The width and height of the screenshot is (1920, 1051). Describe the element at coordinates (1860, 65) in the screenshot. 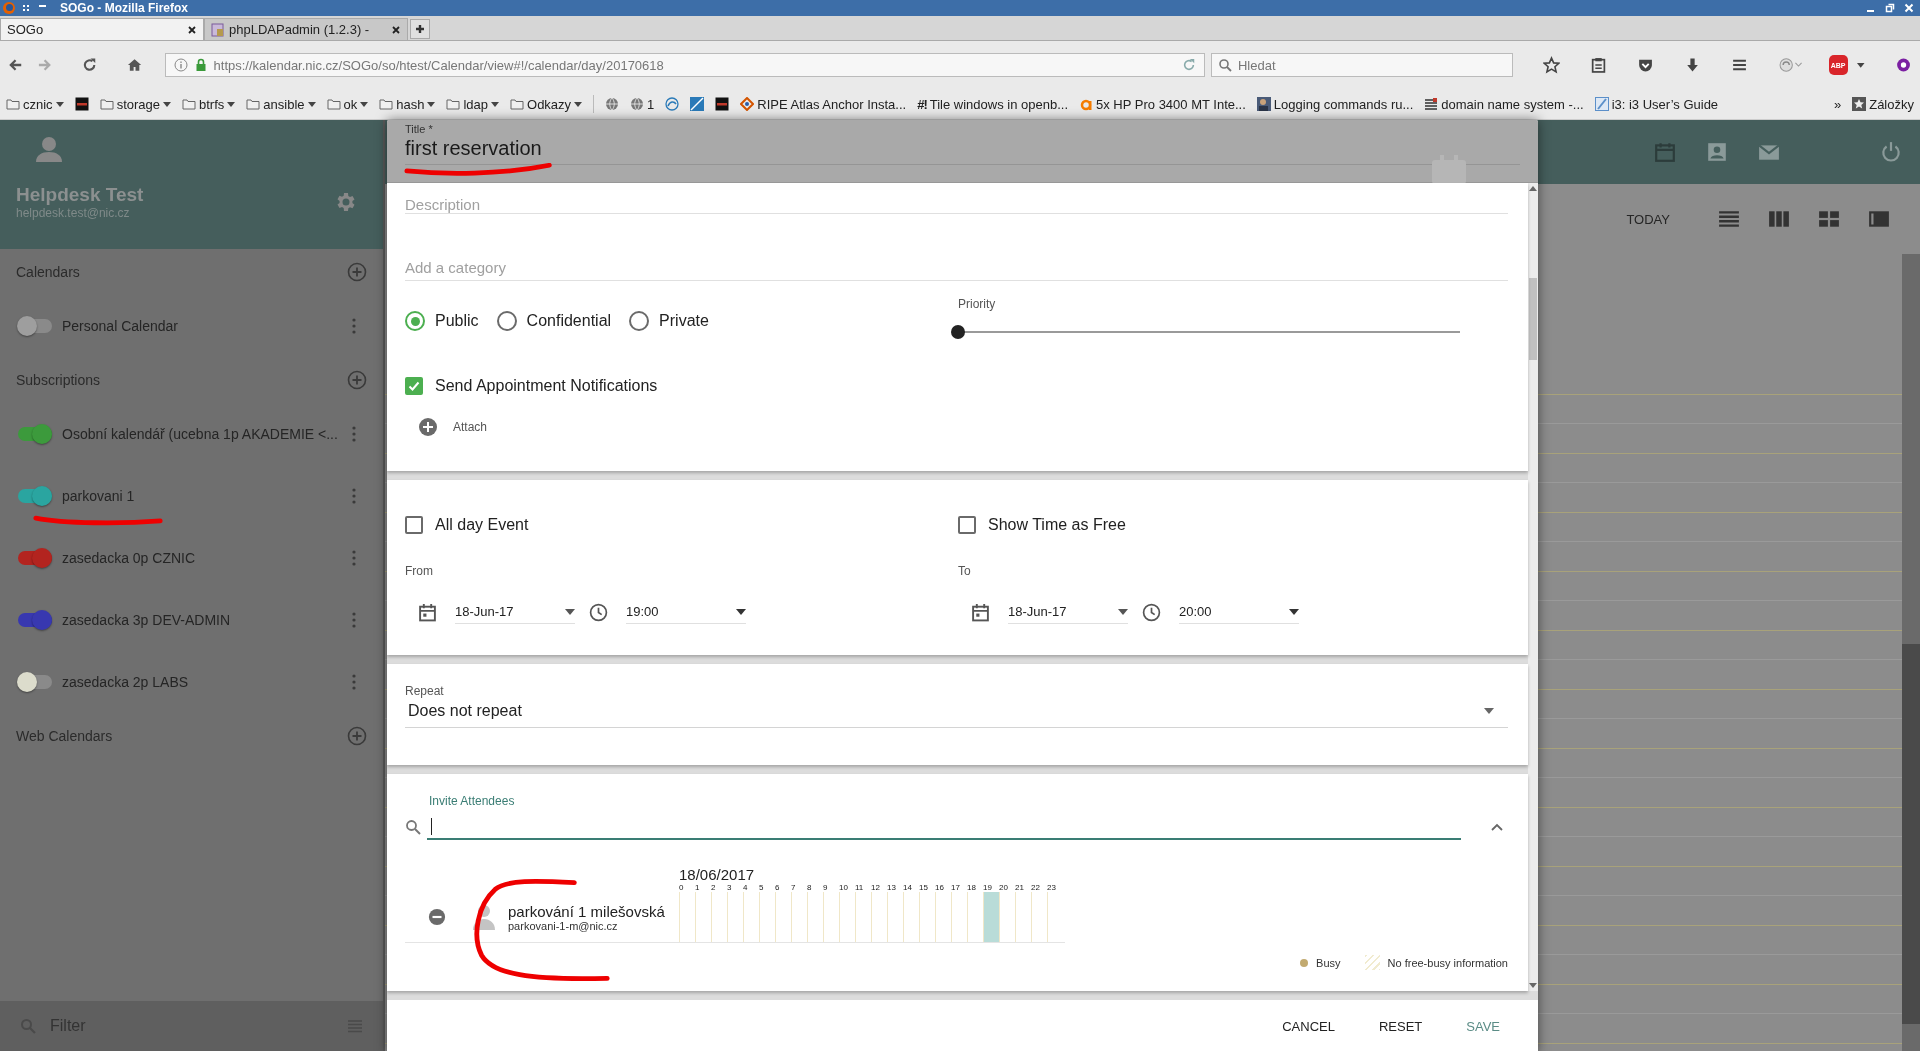

I see `caret-icon` at that location.